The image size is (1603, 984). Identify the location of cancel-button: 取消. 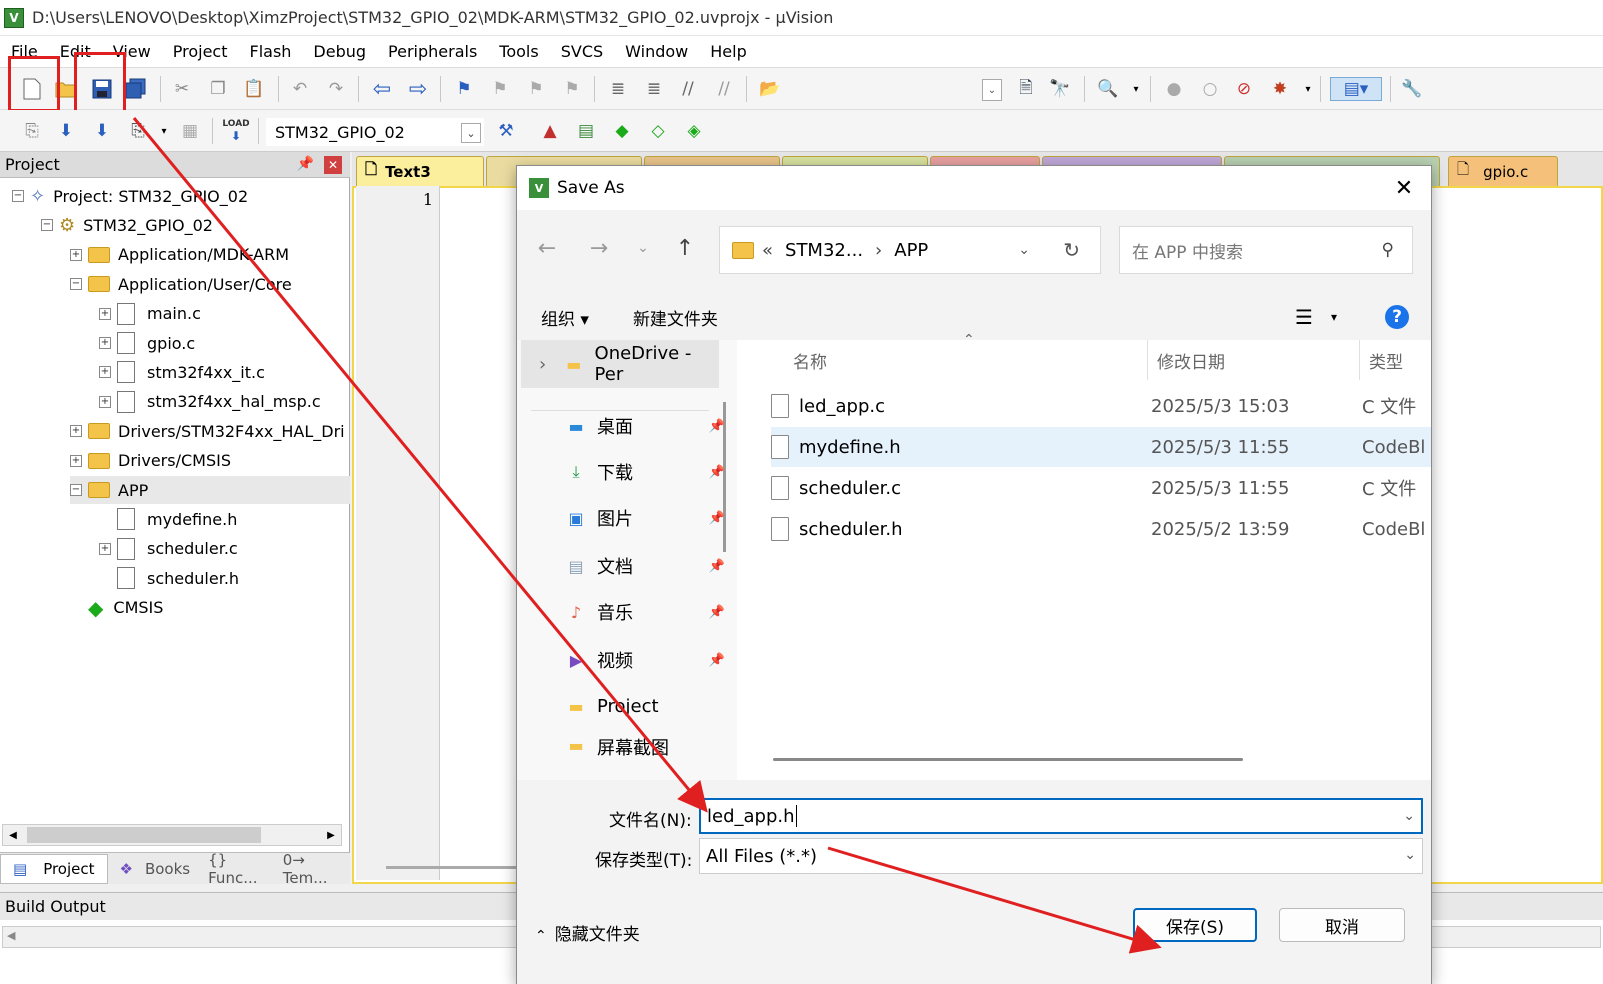
(1342, 925).